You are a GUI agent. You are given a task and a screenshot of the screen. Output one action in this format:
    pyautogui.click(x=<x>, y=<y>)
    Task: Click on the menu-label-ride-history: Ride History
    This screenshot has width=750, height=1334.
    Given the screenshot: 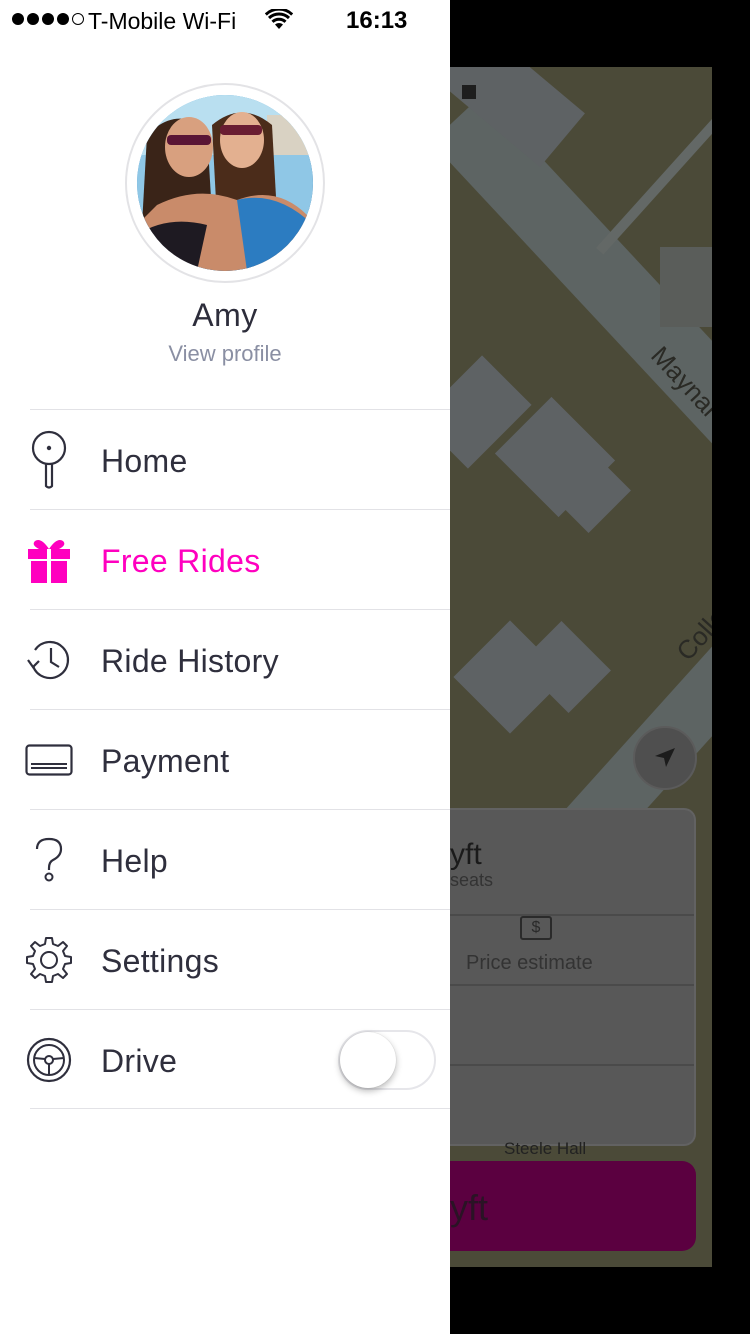 What is the action you would take?
    pyautogui.click(x=190, y=661)
    